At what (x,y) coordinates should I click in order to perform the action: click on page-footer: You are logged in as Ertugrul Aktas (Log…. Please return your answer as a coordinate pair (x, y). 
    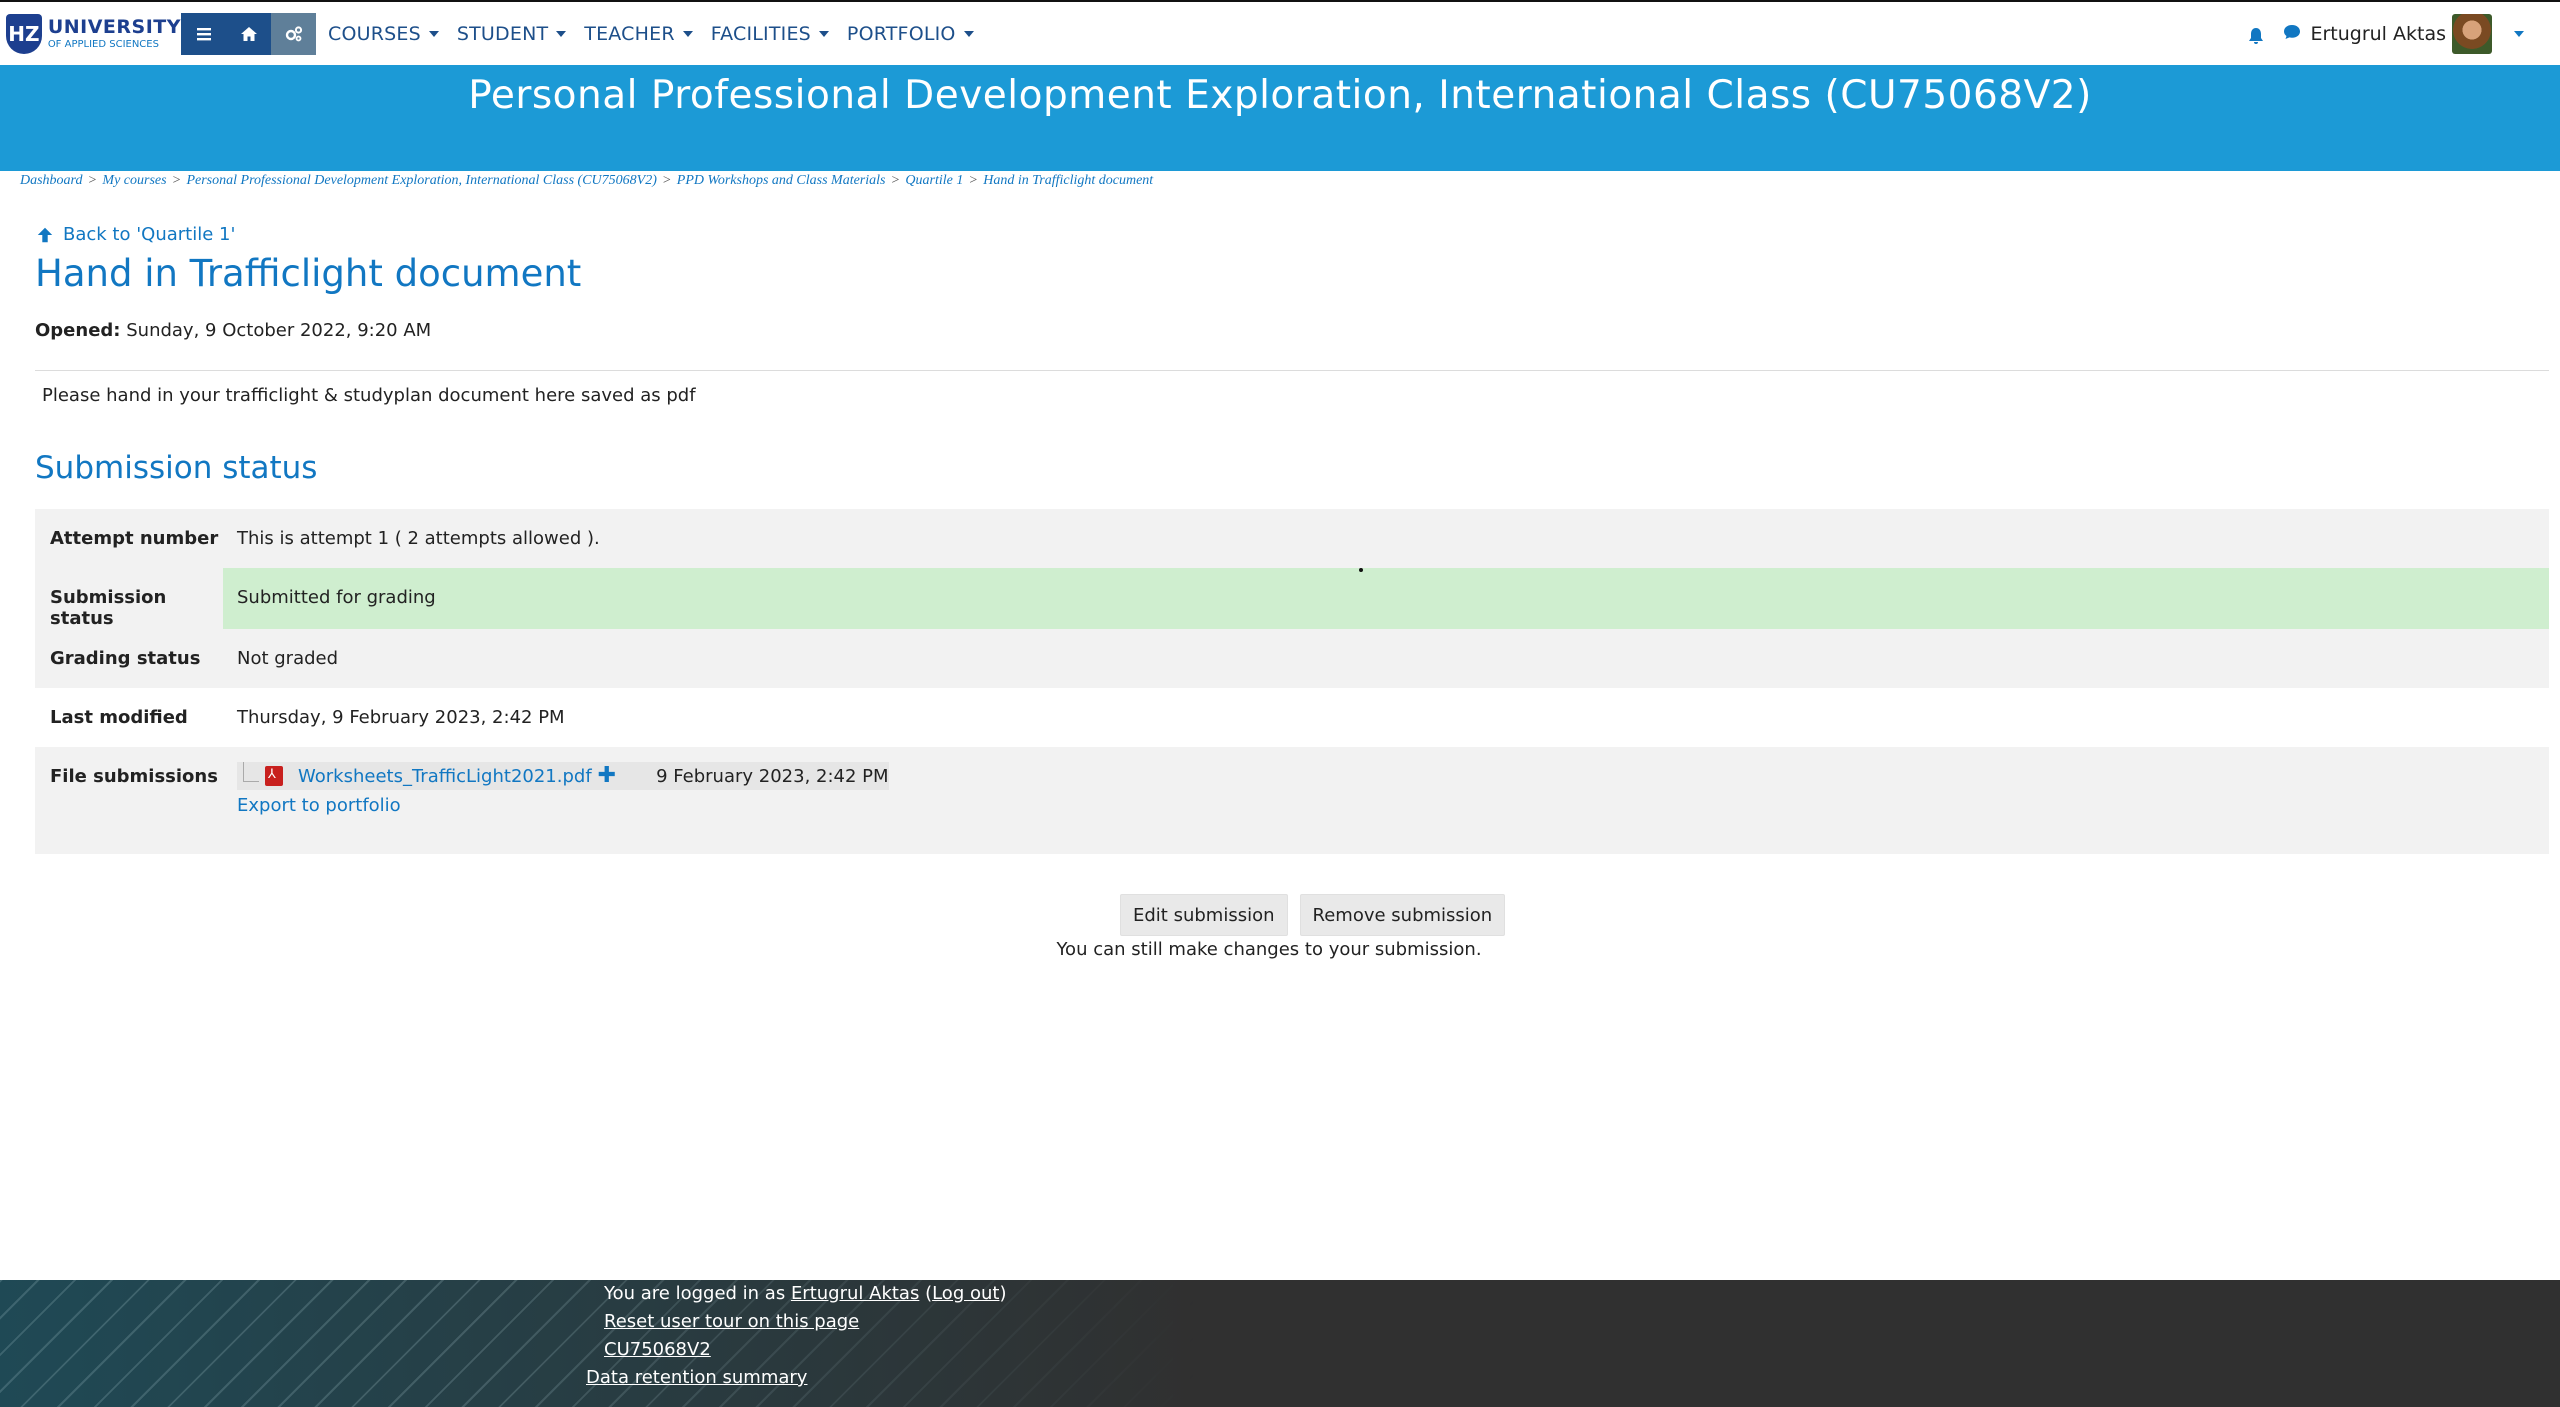
    Looking at the image, I should click on (1280, 1343).